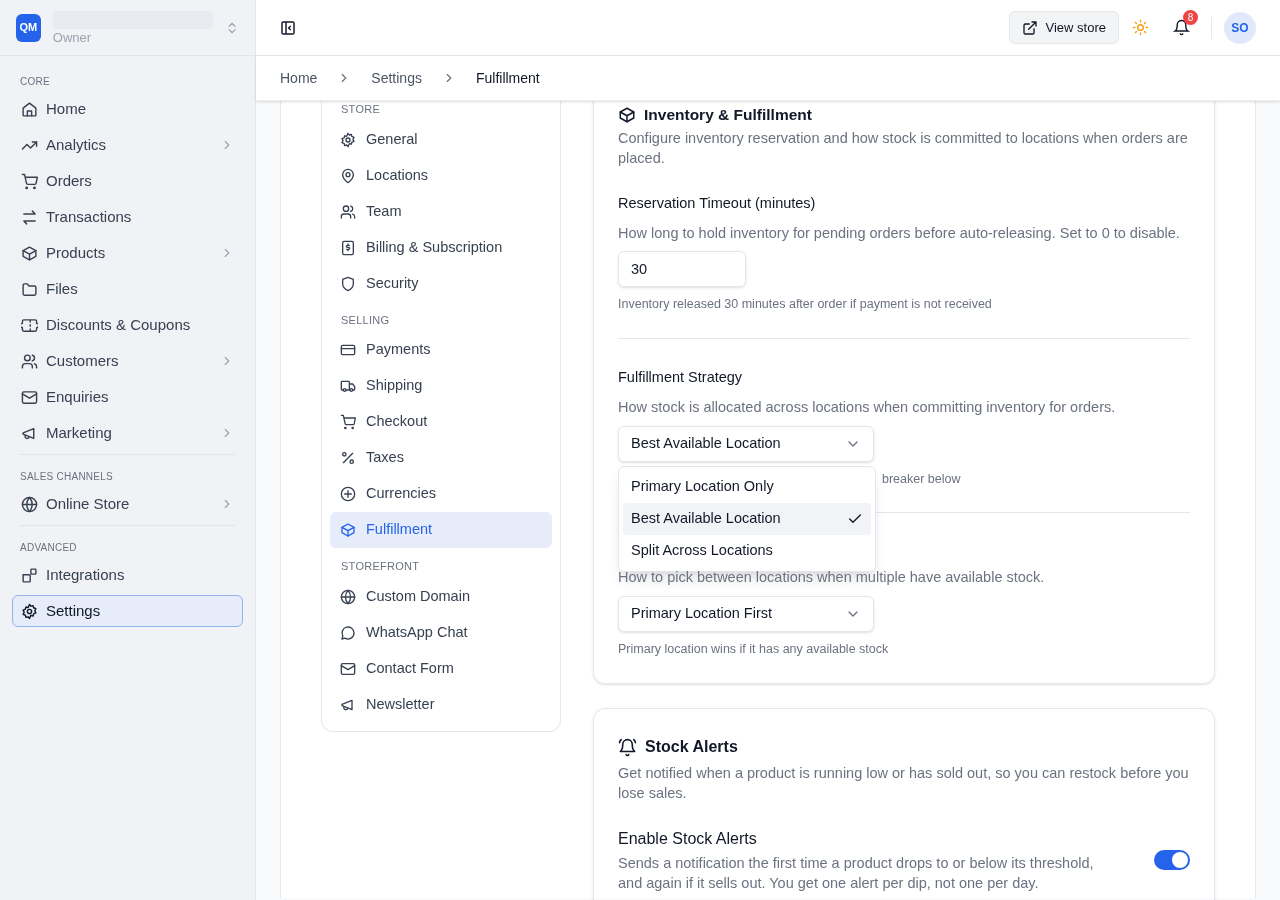 The width and height of the screenshot is (1280, 900). Describe the element at coordinates (746, 443) in the screenshot. I see `strategy-select: Best Available Location` at that location.